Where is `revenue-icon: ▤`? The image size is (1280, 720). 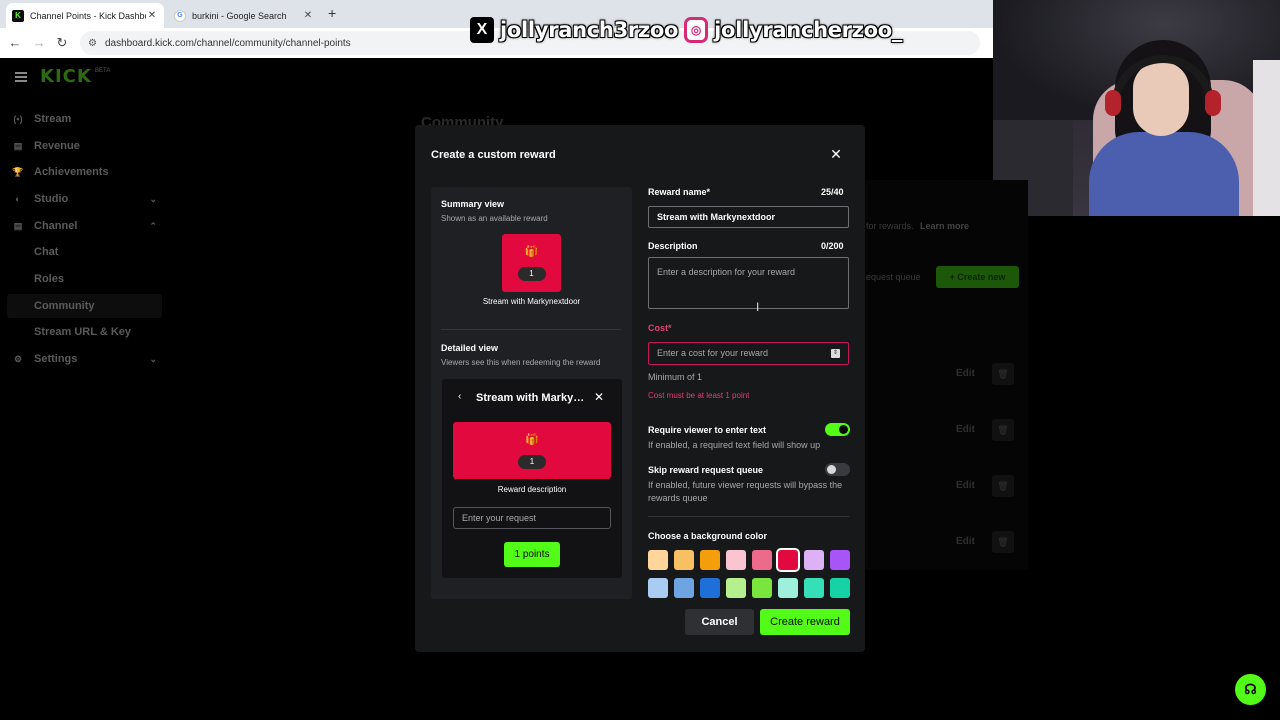
revenue-icon: ▤ is located at coordinates (18, 145).